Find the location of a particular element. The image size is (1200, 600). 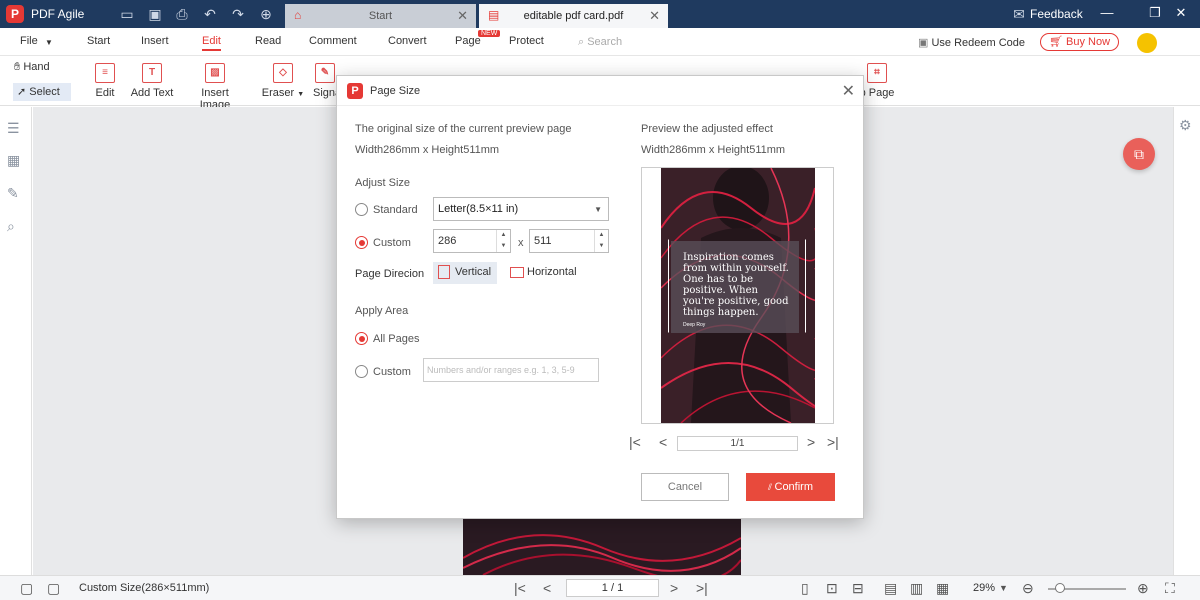

left-sidebar: ☰ ▦ ✎ ⌕ is located at coordinates (16, 341).